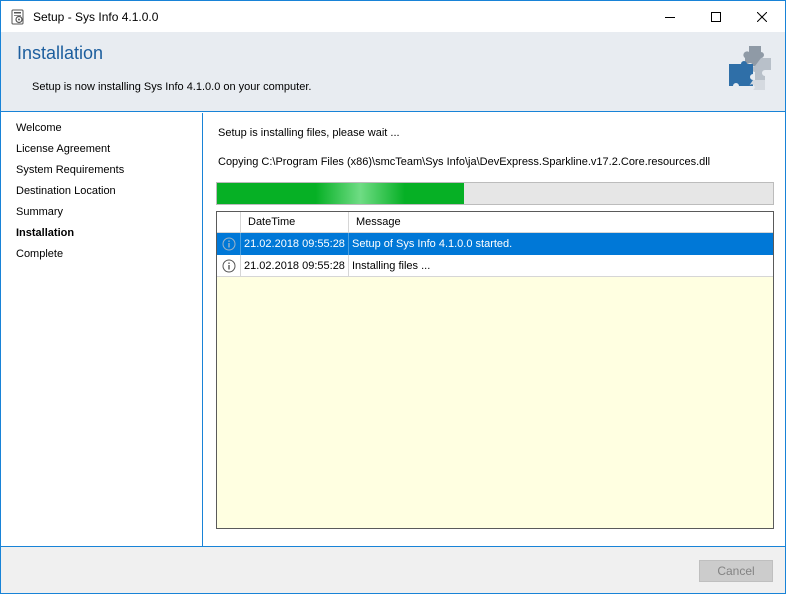 Image resolution: width=786 pixels, height=594 pixels. What do you see at coordinates (561, 222) in the screenshot?
I see `column-header-message: Message` at bounding box center [561, 222].